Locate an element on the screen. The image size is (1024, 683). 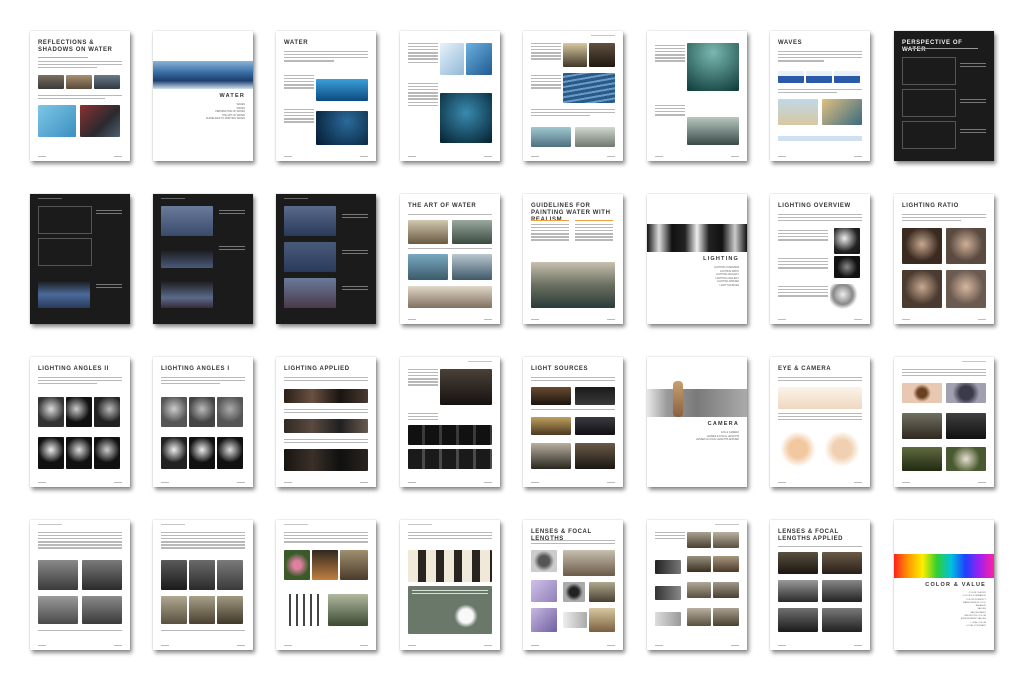
page-lighting-angles-2: LIGHTING ANGLES II is located at coordinates (80, 422).